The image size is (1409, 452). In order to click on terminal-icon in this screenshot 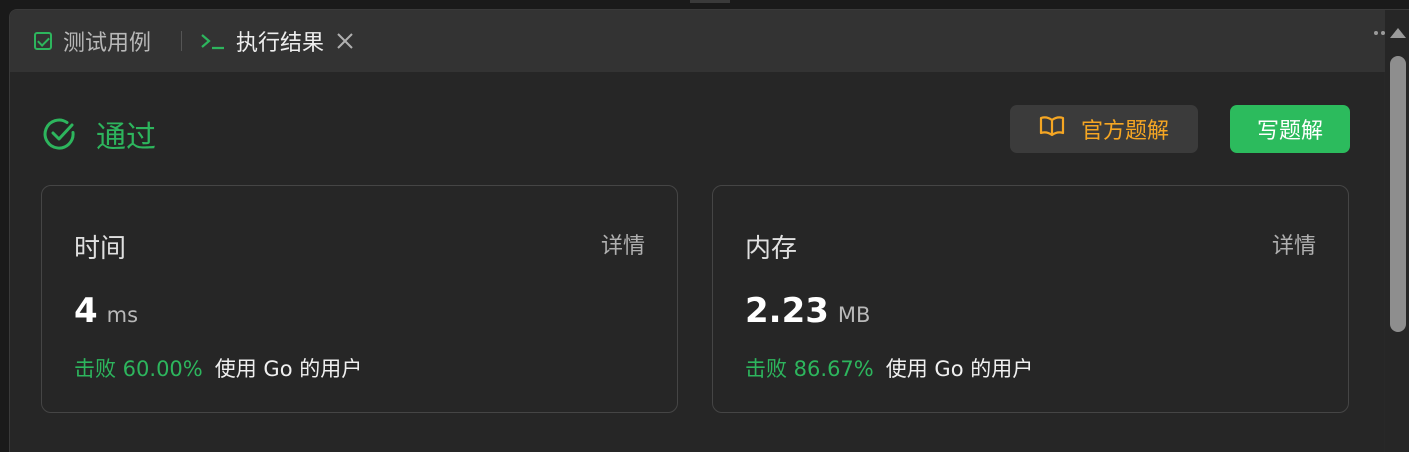, I will do `click(213, 41)`.